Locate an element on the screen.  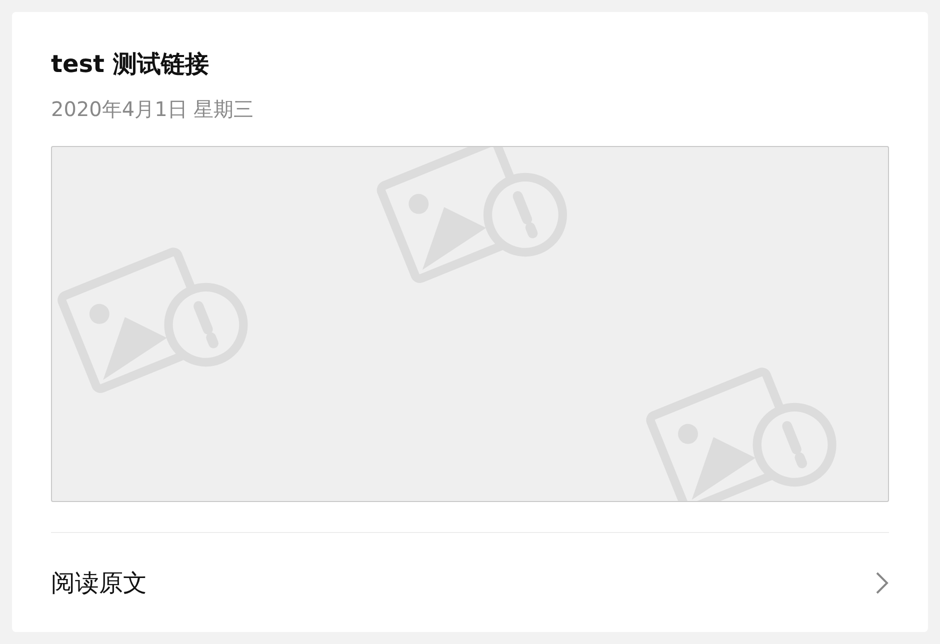
chevron-right-icon is located at coordinates (882, 583).